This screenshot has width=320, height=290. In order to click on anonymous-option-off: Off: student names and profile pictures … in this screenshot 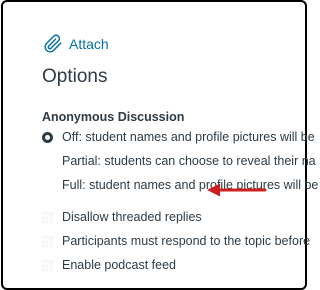, I will do `click(178, 137)`.